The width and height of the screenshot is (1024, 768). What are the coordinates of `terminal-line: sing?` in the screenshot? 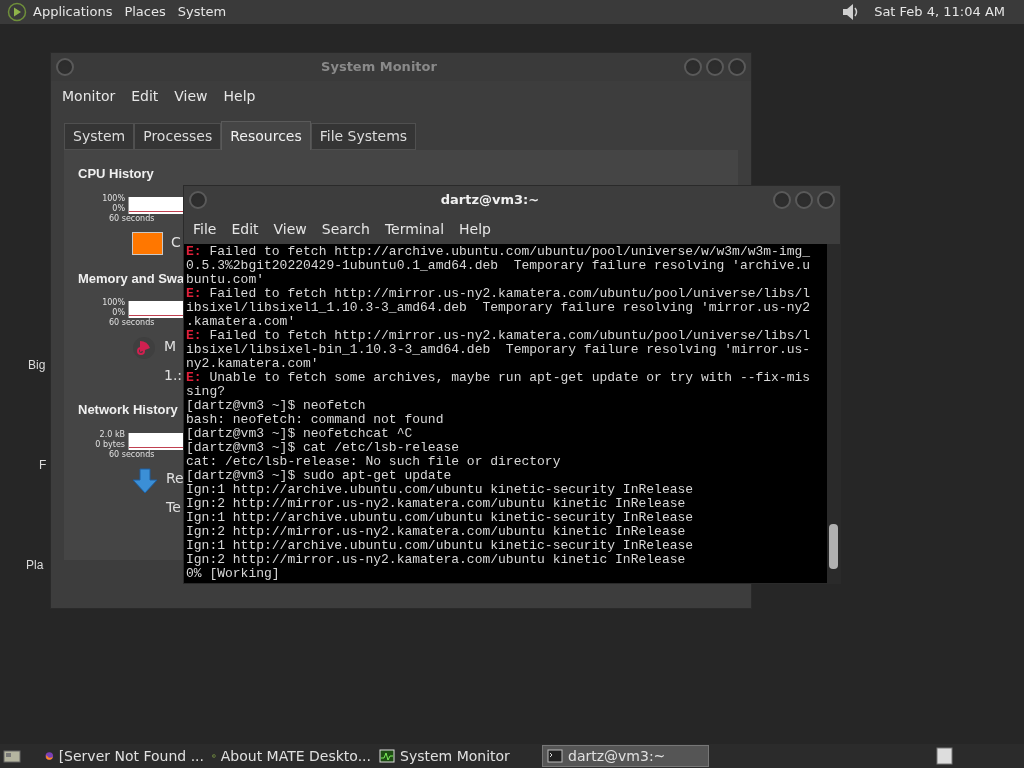 It's located at (206, 392).